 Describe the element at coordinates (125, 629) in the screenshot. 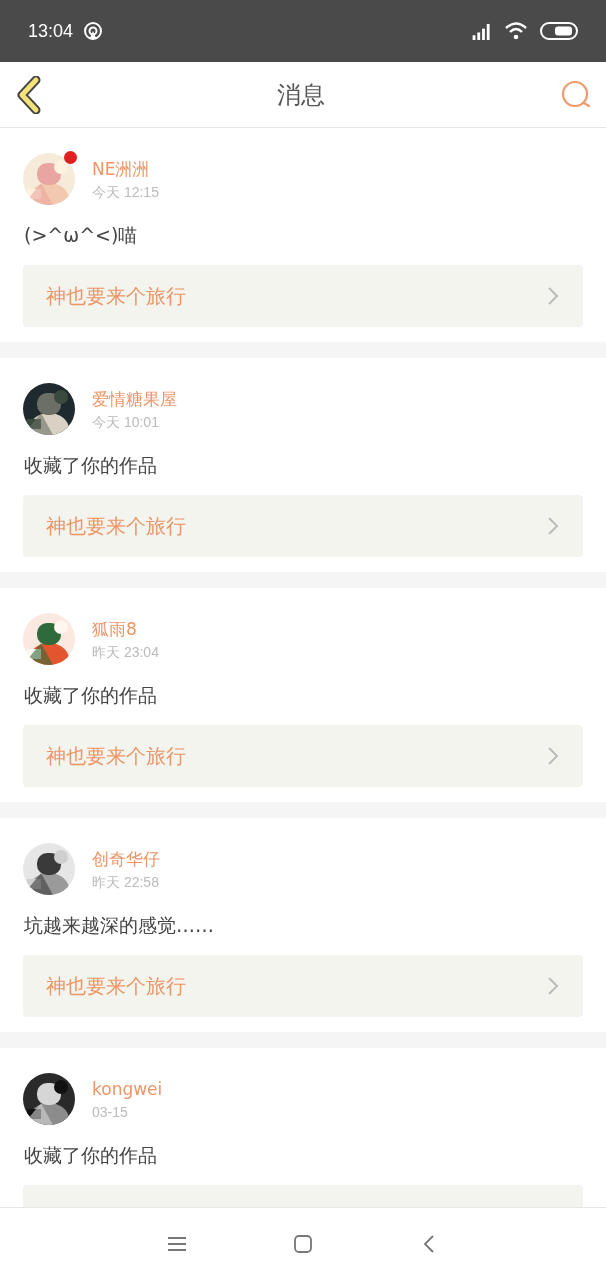

I see `user-name: 狐雨8` at that location.